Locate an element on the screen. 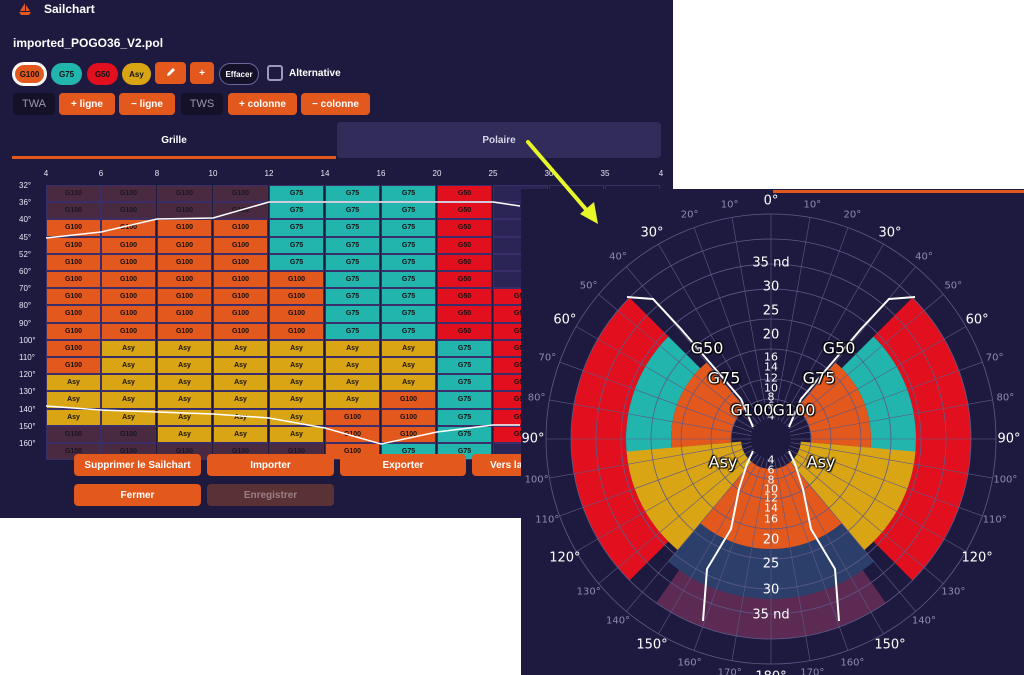 The image size is (1024, 675). sail-chip-asy: Asy is located at coordinates (136, 74).